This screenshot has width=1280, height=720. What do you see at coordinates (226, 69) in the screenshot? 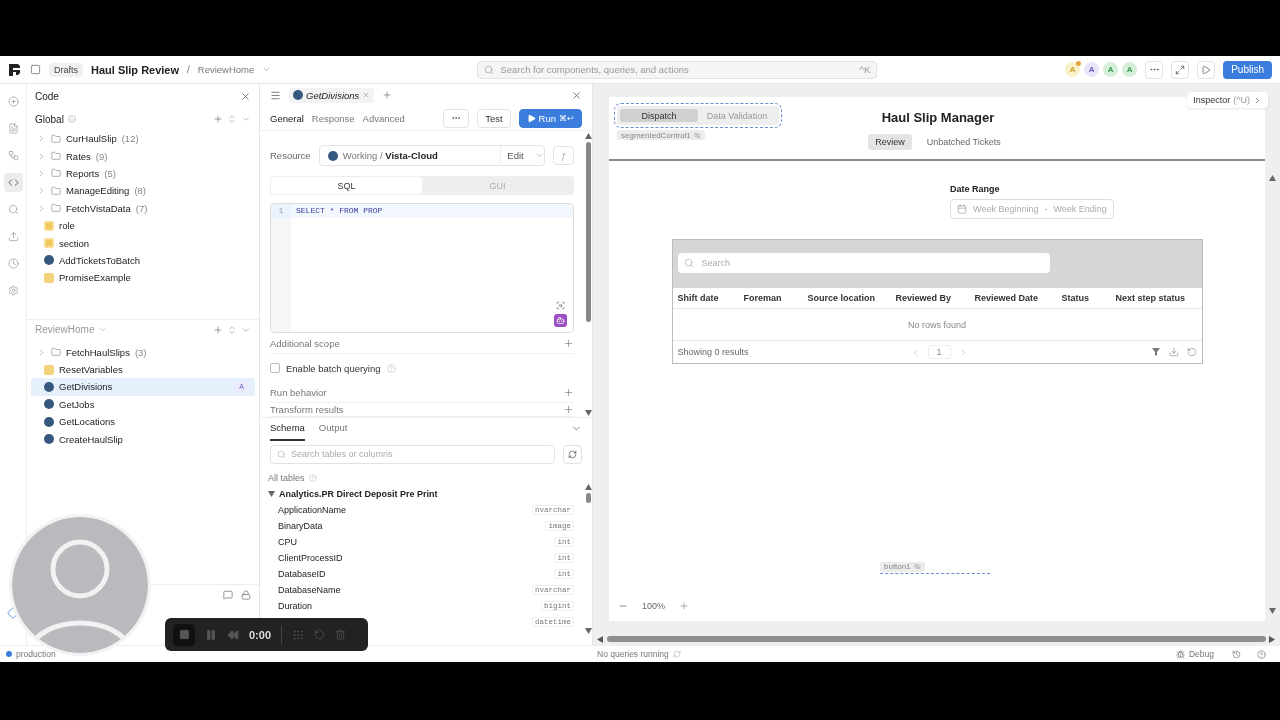
I see `page-selector: ReviewHome` at bounding box center [226, 69].